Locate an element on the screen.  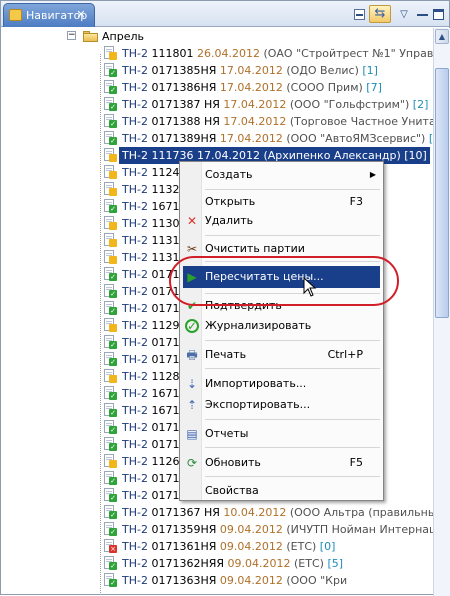
collapse-expander-icon: − is located at coordinates (71, 35).